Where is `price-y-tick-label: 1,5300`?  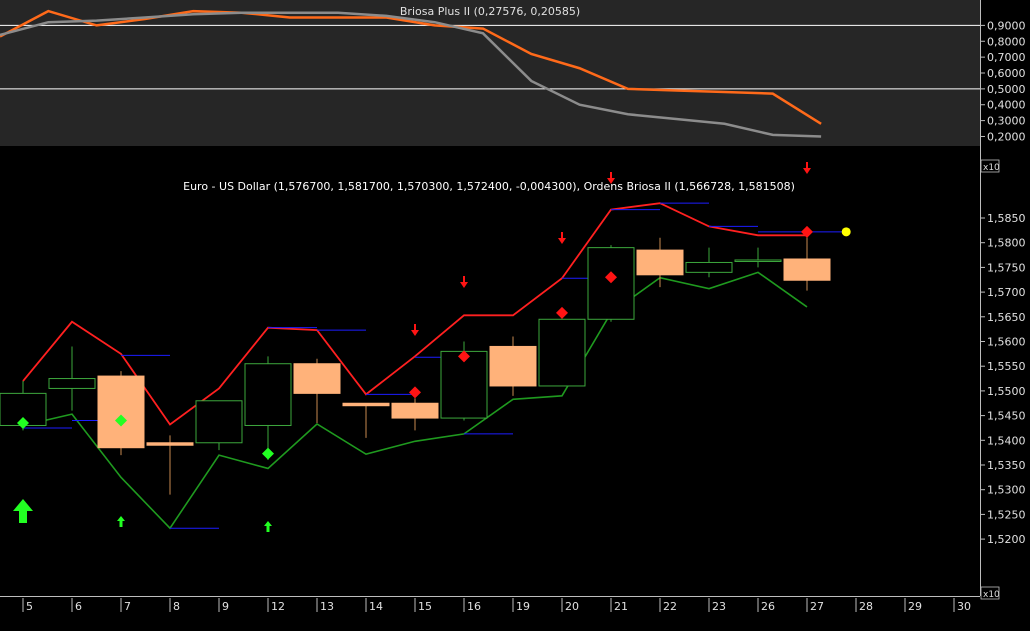 price-y-tick-label: 1,5300 is located at coordinates (1006, 490).